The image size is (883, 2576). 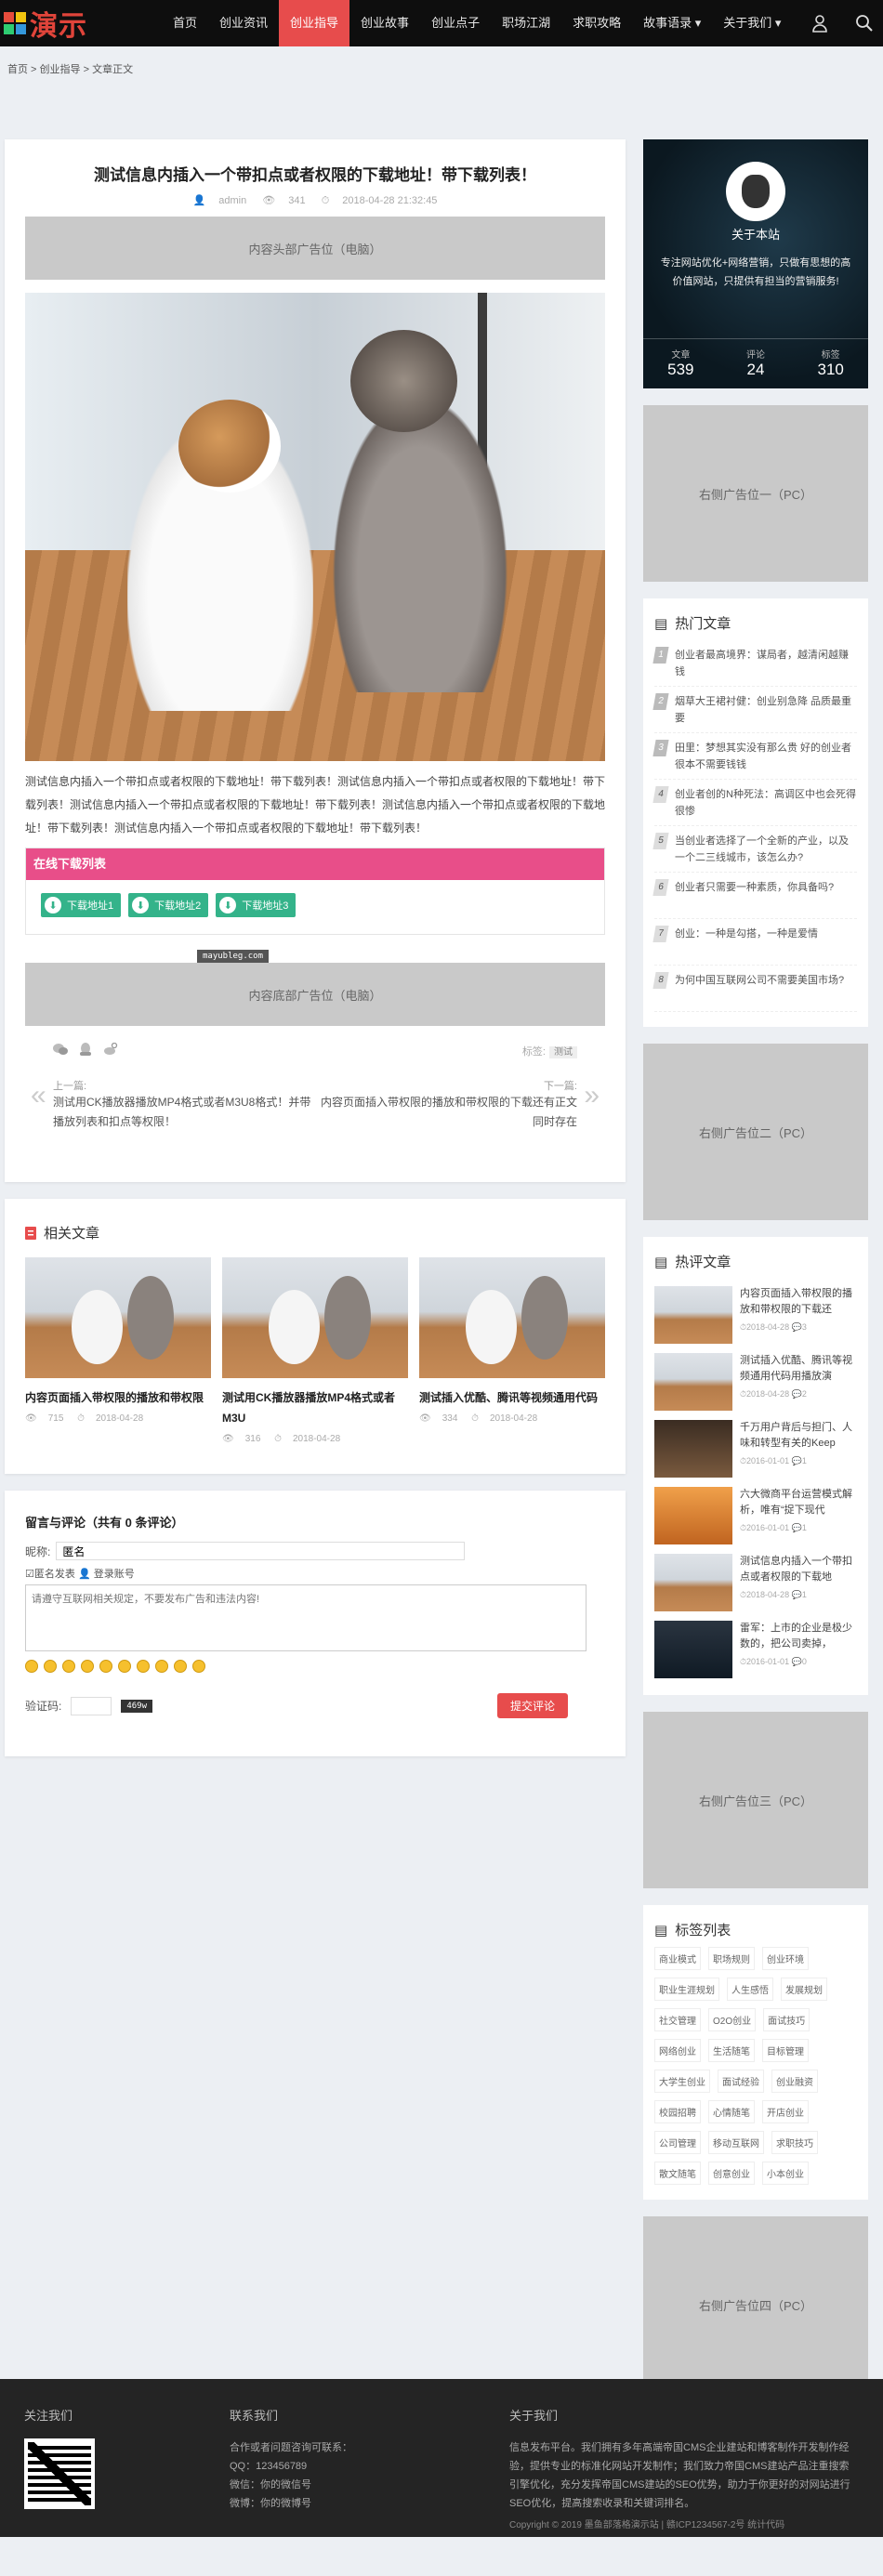 What do you see at coordinates (736, 2142) in the screenshot?
I see `tag-link: 移动互联网` at bounding box center [736, 2142].